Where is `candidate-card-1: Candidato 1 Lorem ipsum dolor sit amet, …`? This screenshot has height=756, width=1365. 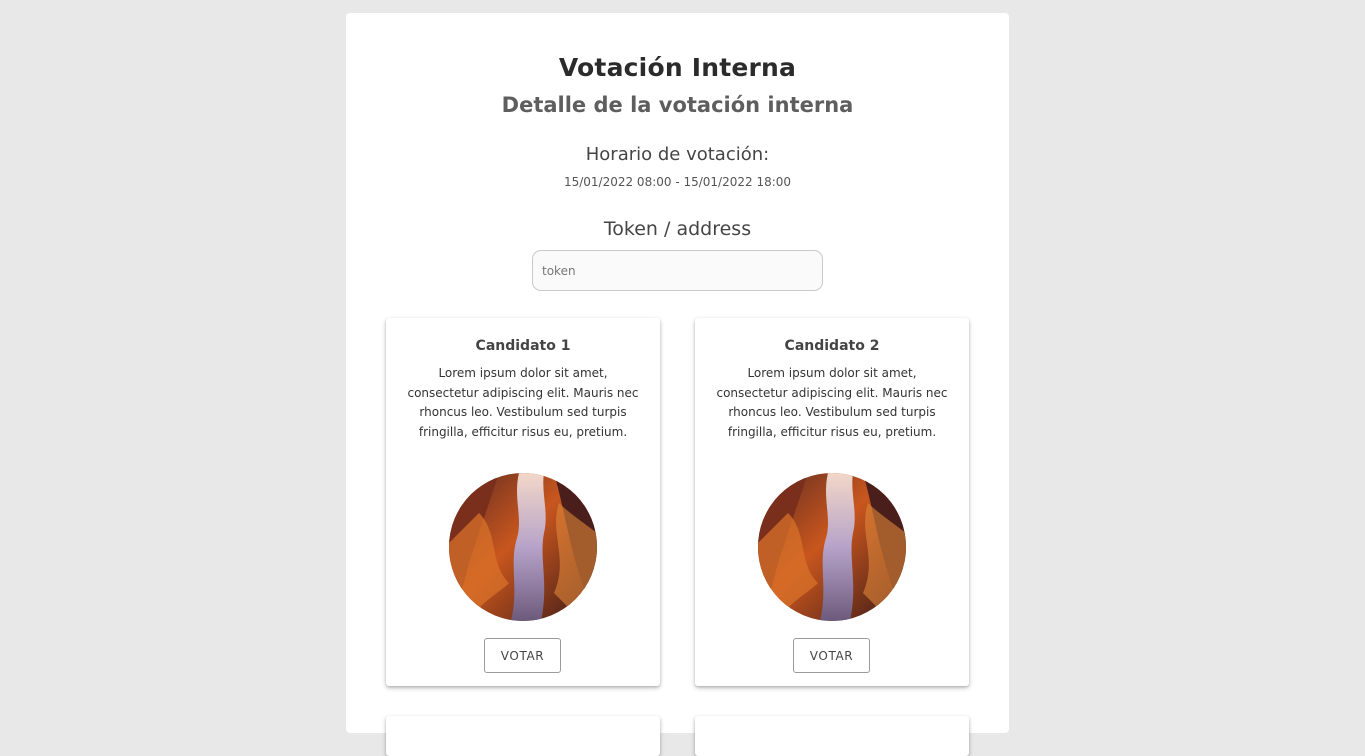
candidate-card-1: Candidato 1 Lorem ipsum dolor sit amet, … is located at coordinates (523, 502).